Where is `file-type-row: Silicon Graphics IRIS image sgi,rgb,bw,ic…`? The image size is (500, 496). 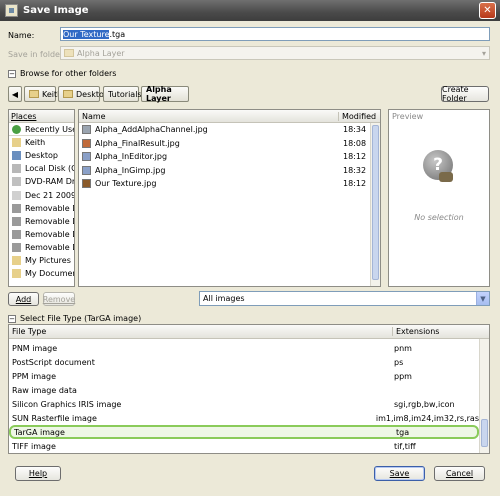 file-type-row: Silicon Graphics IRIS image sgi,rgb,bw,ic… is located at coordinates (244, 405).